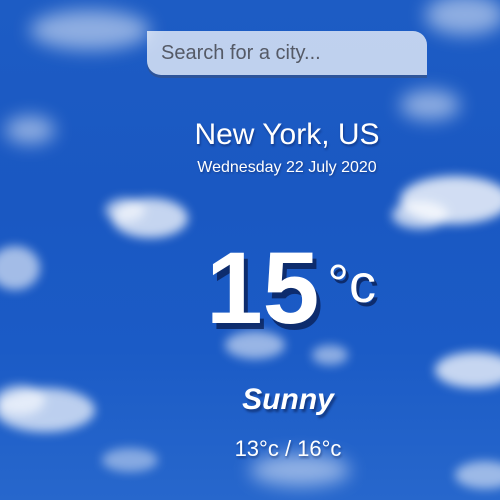 The height and width of the screenshot is (500, 500). I want to click on location-block: New York, US Wednesday 22 July 2020, so click(250, 148).